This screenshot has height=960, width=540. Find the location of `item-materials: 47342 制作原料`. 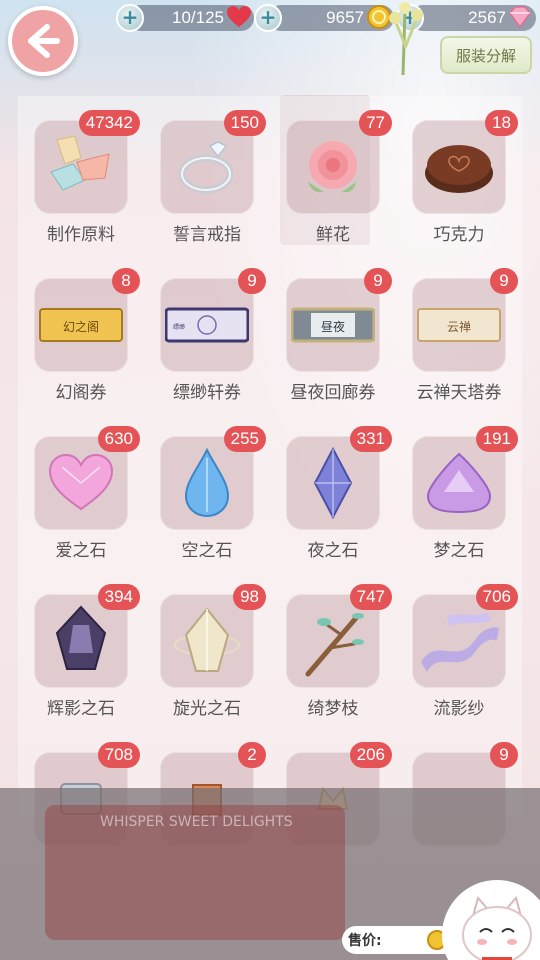

item-materials: 47342 制作原料 is located at coordinates (81, 175).